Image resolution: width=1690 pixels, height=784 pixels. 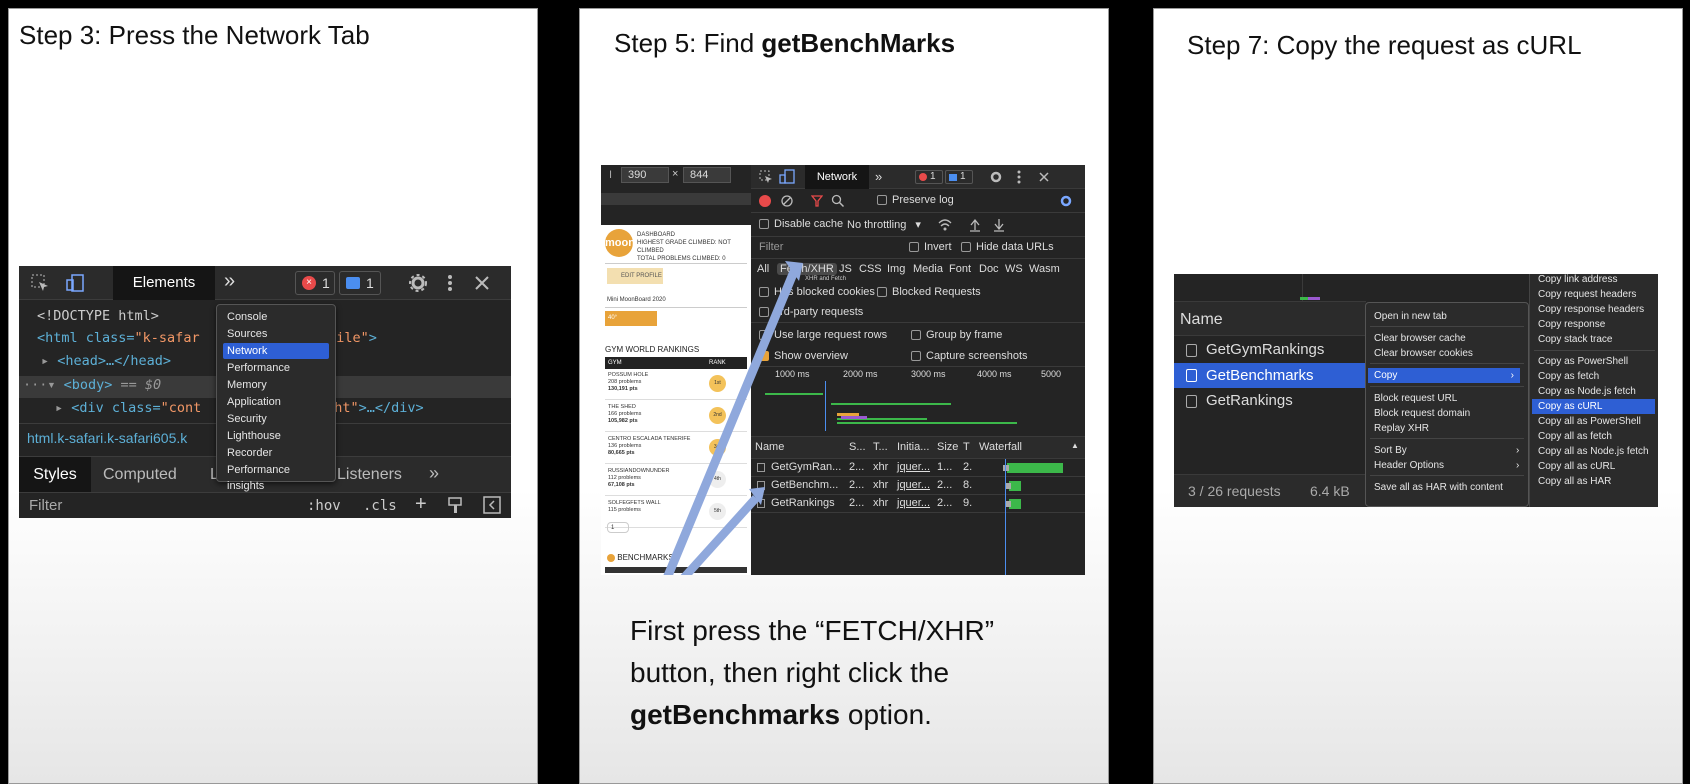 What do you see at coordinates (1575, 436) in the screenshot?
I see `menu-item-copy-all-fetch: Copy all as fetch` at bounding box center [1575, 436].